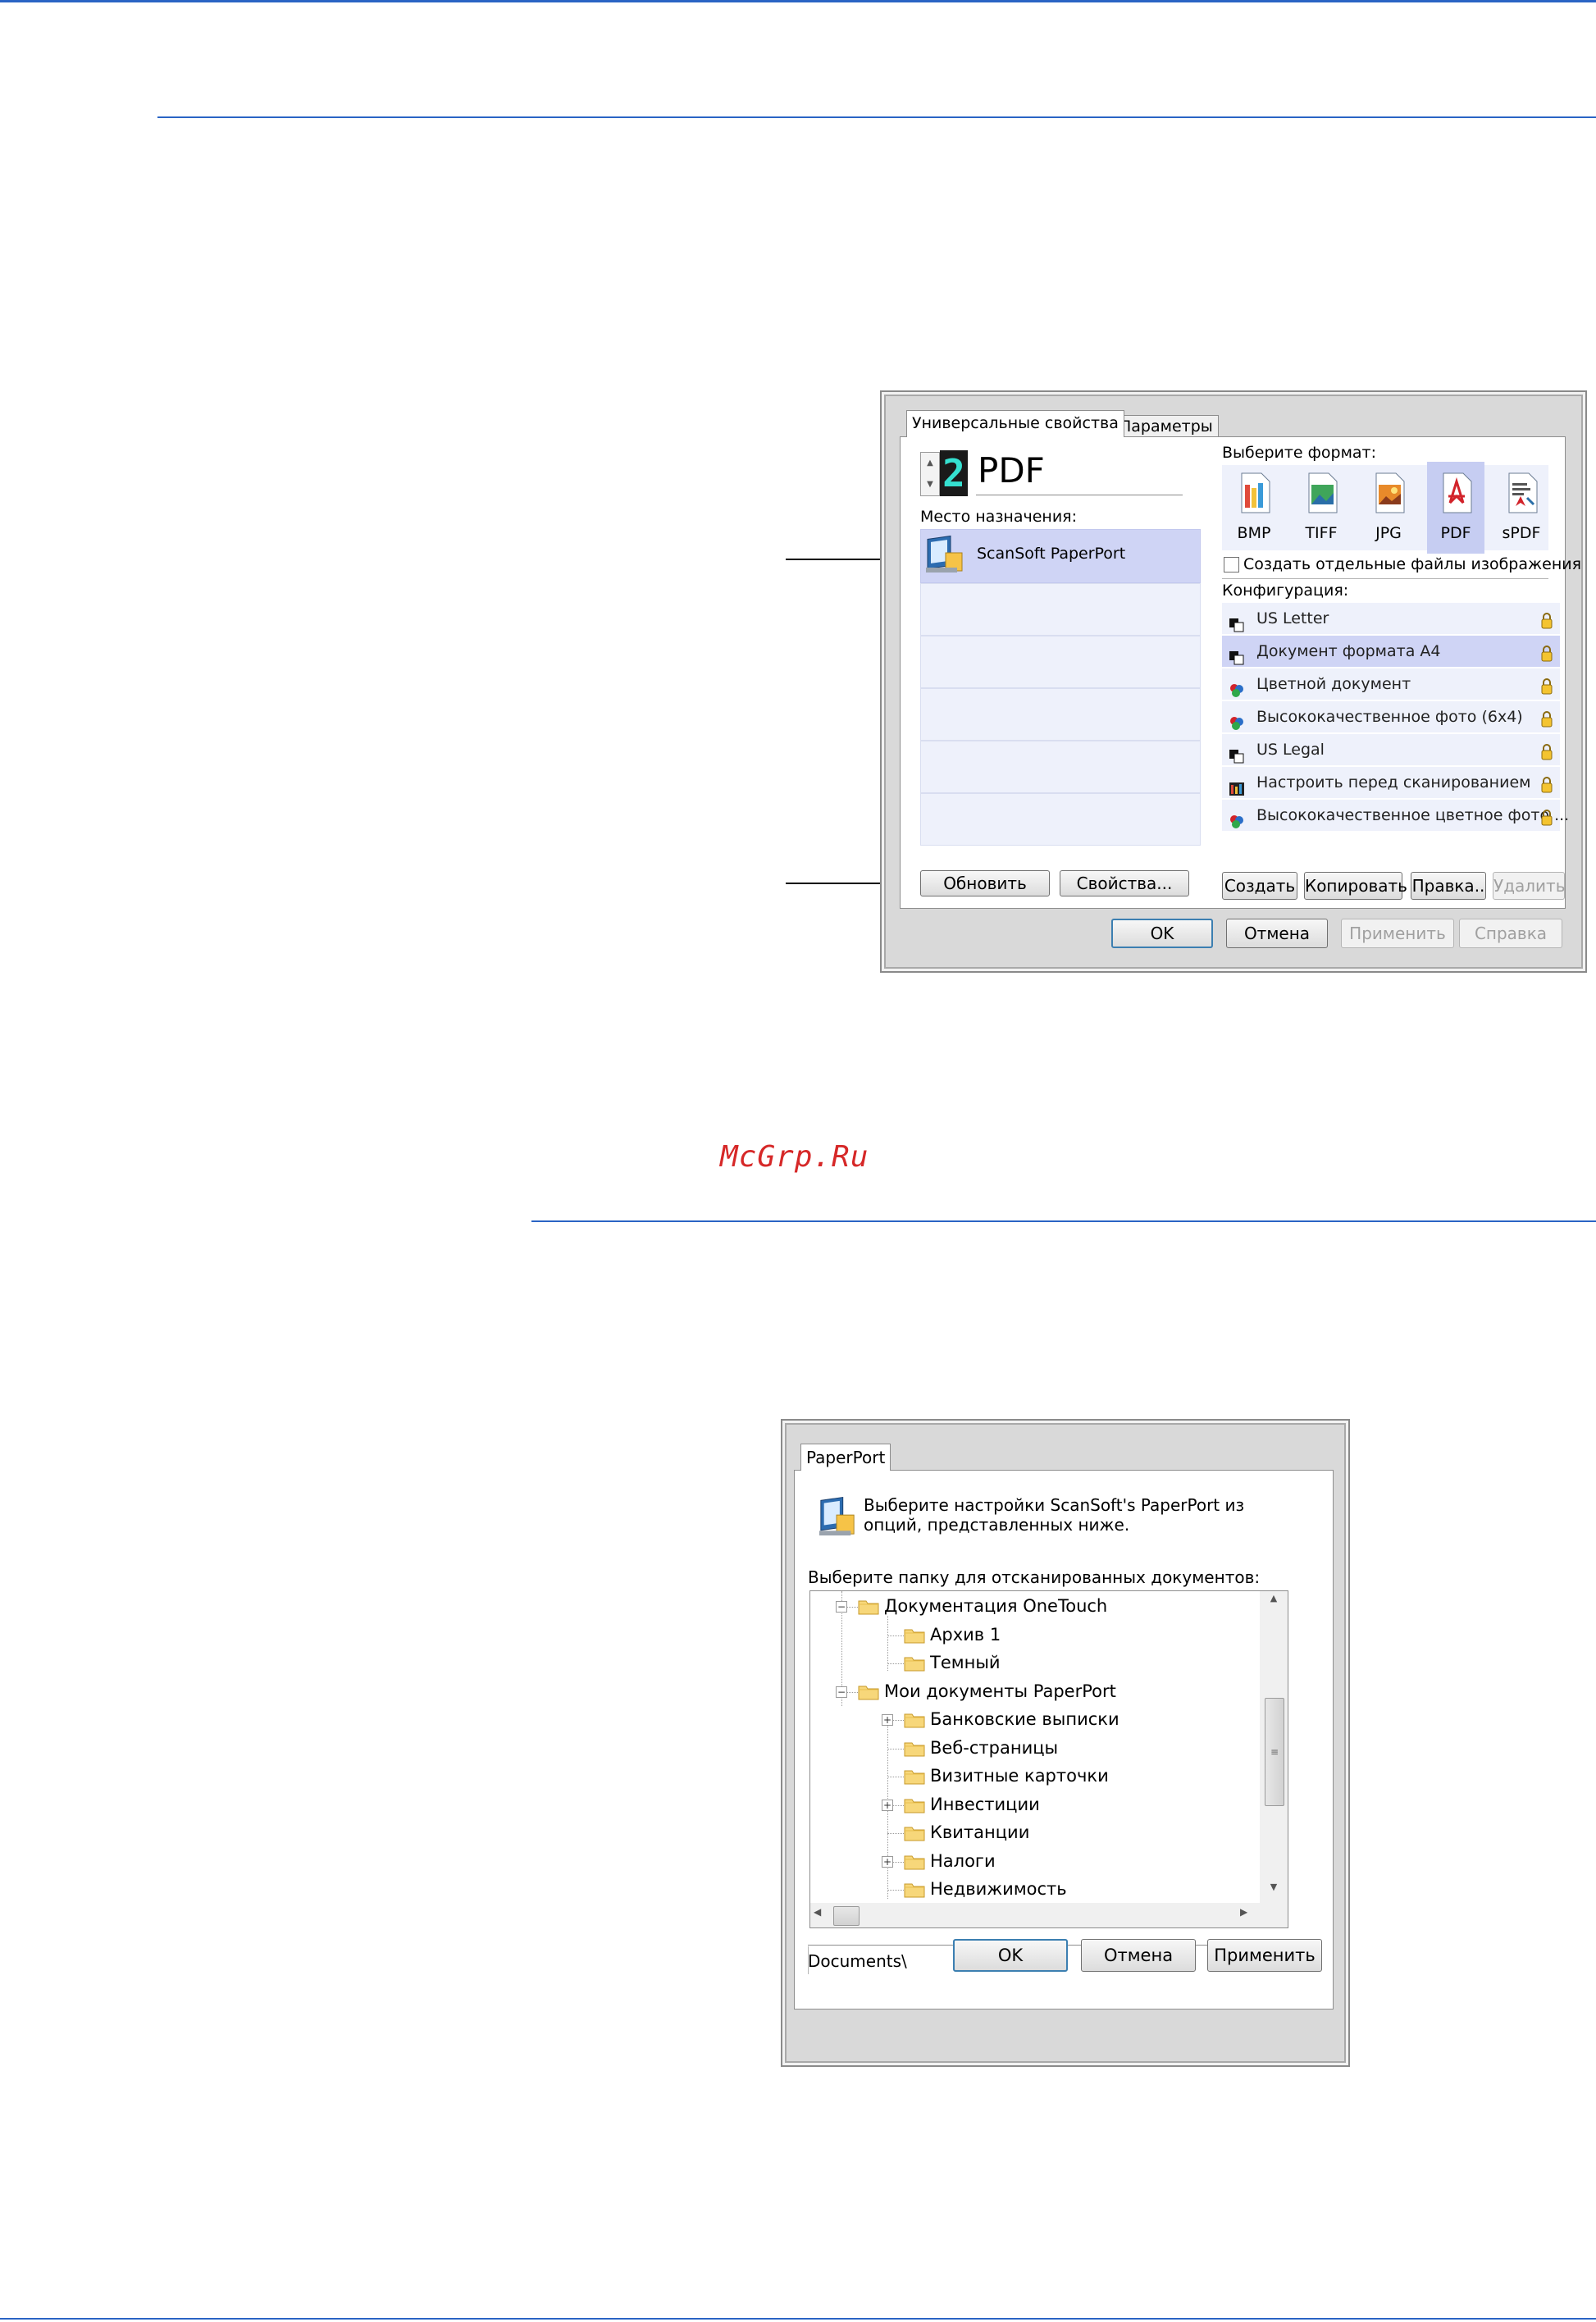  I want to click on vertical-scrollbar: ▲ ≡ ▼, so click(1274, 1747).